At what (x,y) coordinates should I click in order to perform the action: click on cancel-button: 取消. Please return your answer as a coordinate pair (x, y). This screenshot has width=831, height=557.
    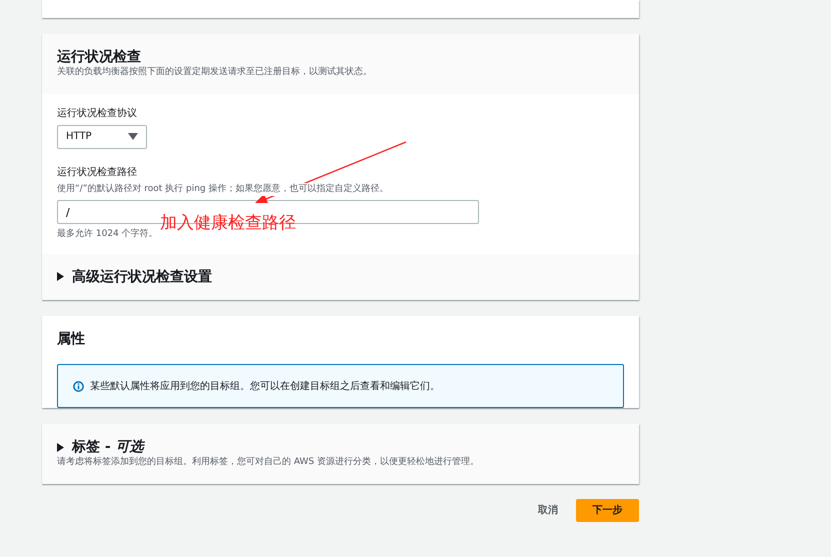
    Looking at the image, I should click on (548, 510).